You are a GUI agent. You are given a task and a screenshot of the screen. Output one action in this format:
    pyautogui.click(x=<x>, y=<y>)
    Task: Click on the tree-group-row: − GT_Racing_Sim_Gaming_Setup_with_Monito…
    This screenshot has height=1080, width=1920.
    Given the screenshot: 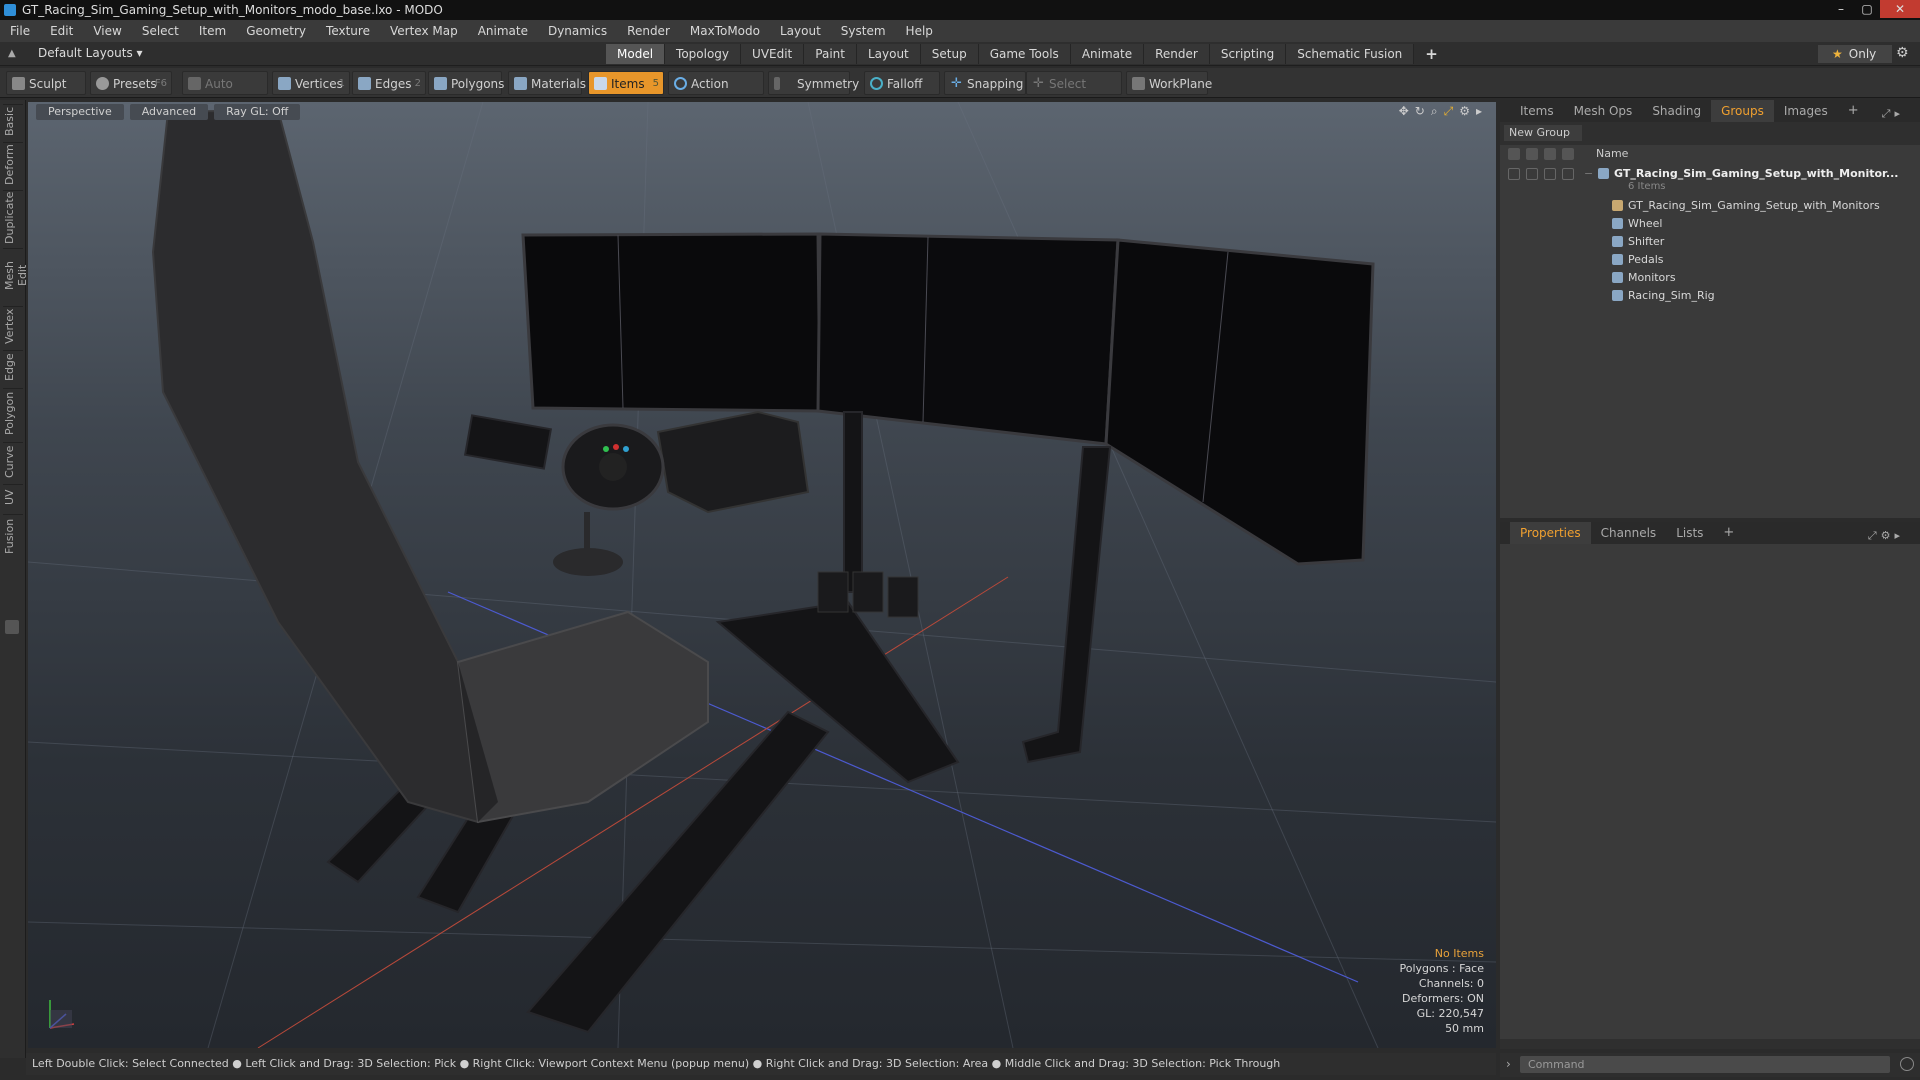 What is the action you would take?
    pyautogui.click(x=1710, y=174)
    